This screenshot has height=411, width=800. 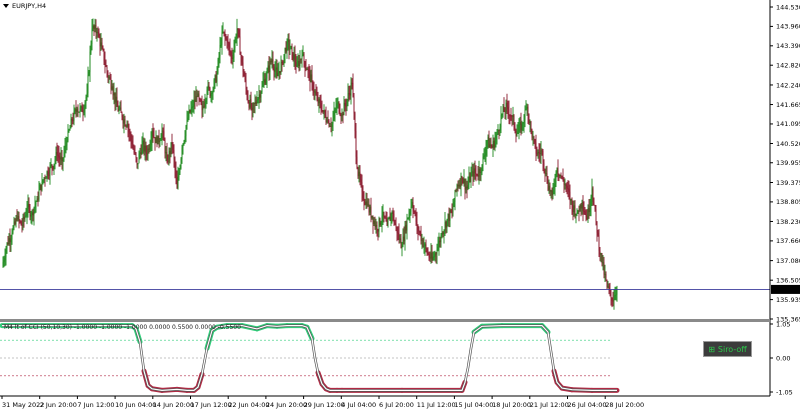 I want to click on time-tick-label: 15 Jul 04:00, so click(x=473, y=405).